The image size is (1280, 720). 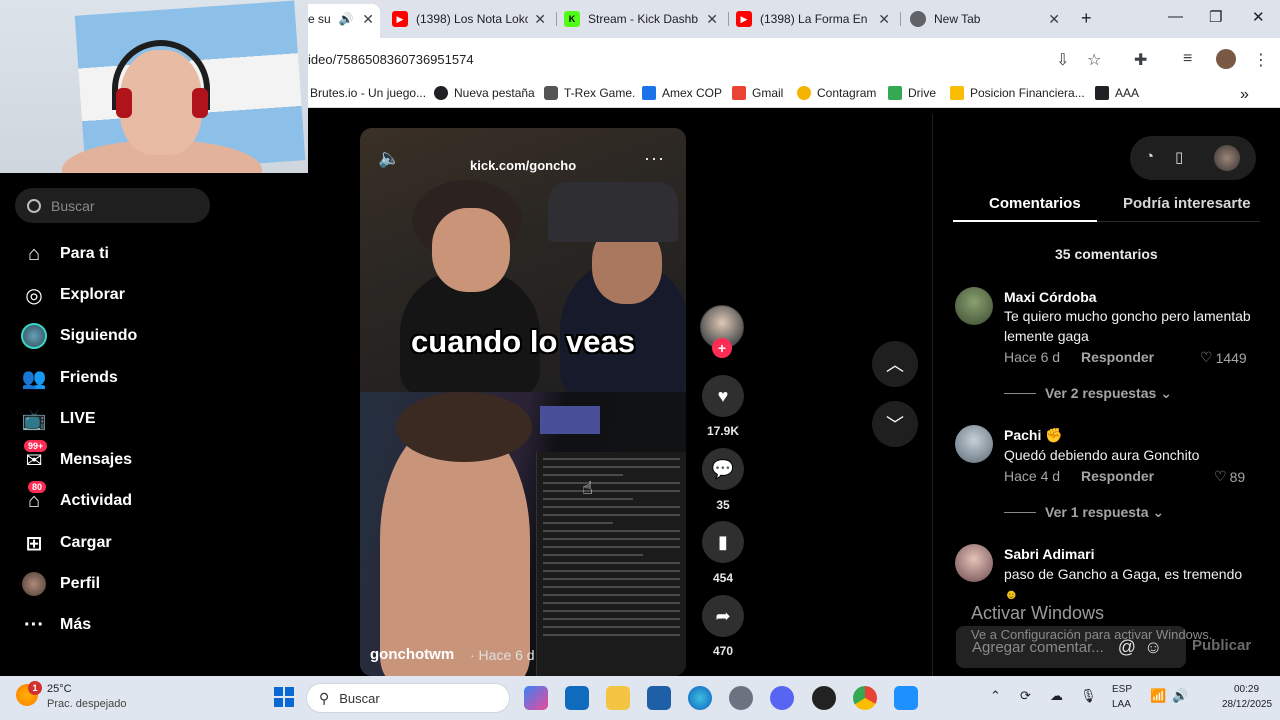 I want to click on share-button: ➦, so click(x=723, y=616).